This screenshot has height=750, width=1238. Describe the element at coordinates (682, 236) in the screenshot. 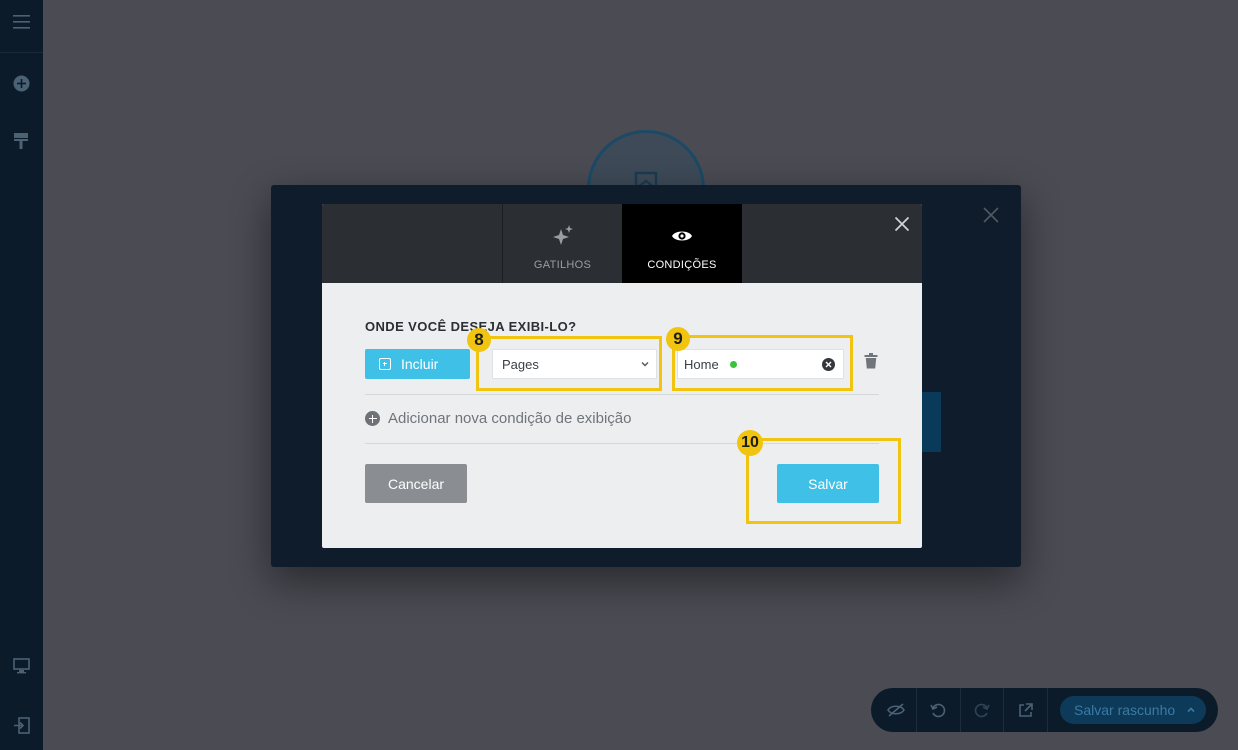

I see `eye-icon` at that location.